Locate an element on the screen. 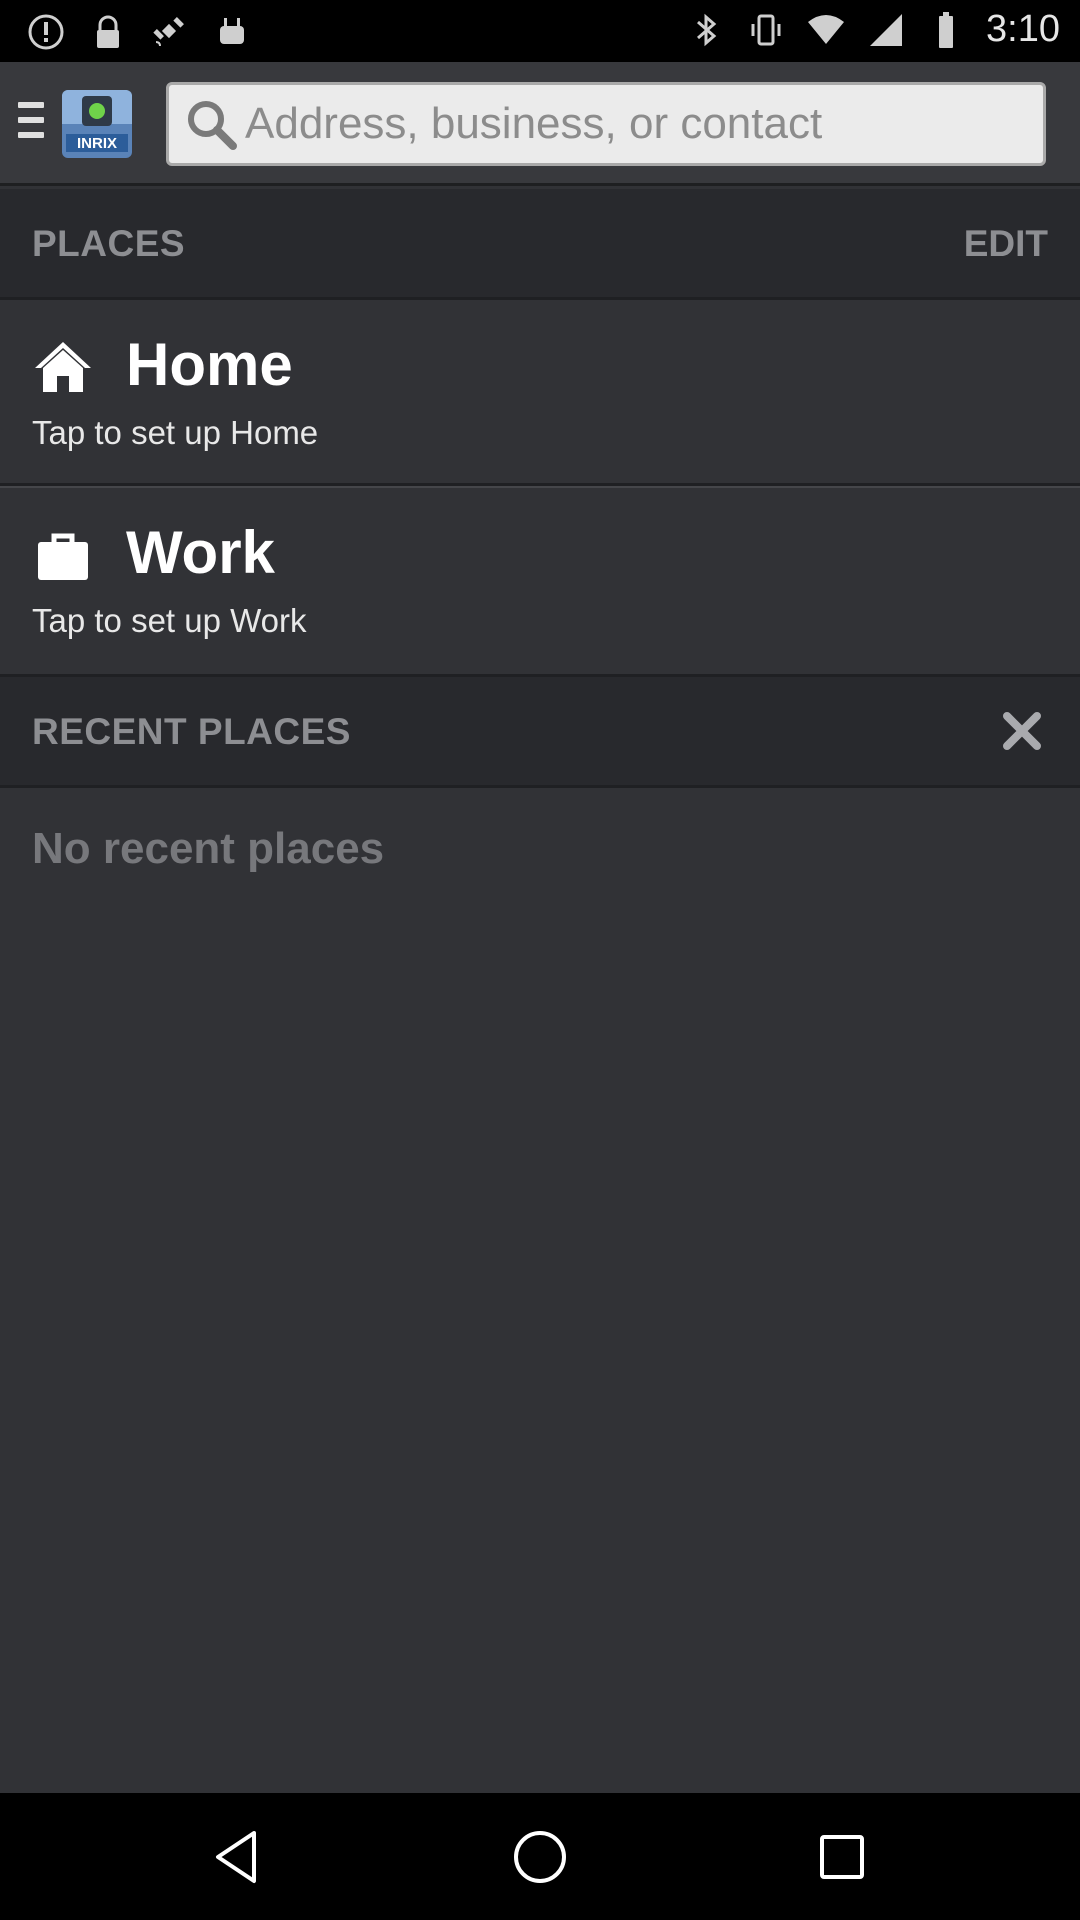 The height and width of the screenshot is (1920, 1080). android-icon is located at coordinates (232, 31).